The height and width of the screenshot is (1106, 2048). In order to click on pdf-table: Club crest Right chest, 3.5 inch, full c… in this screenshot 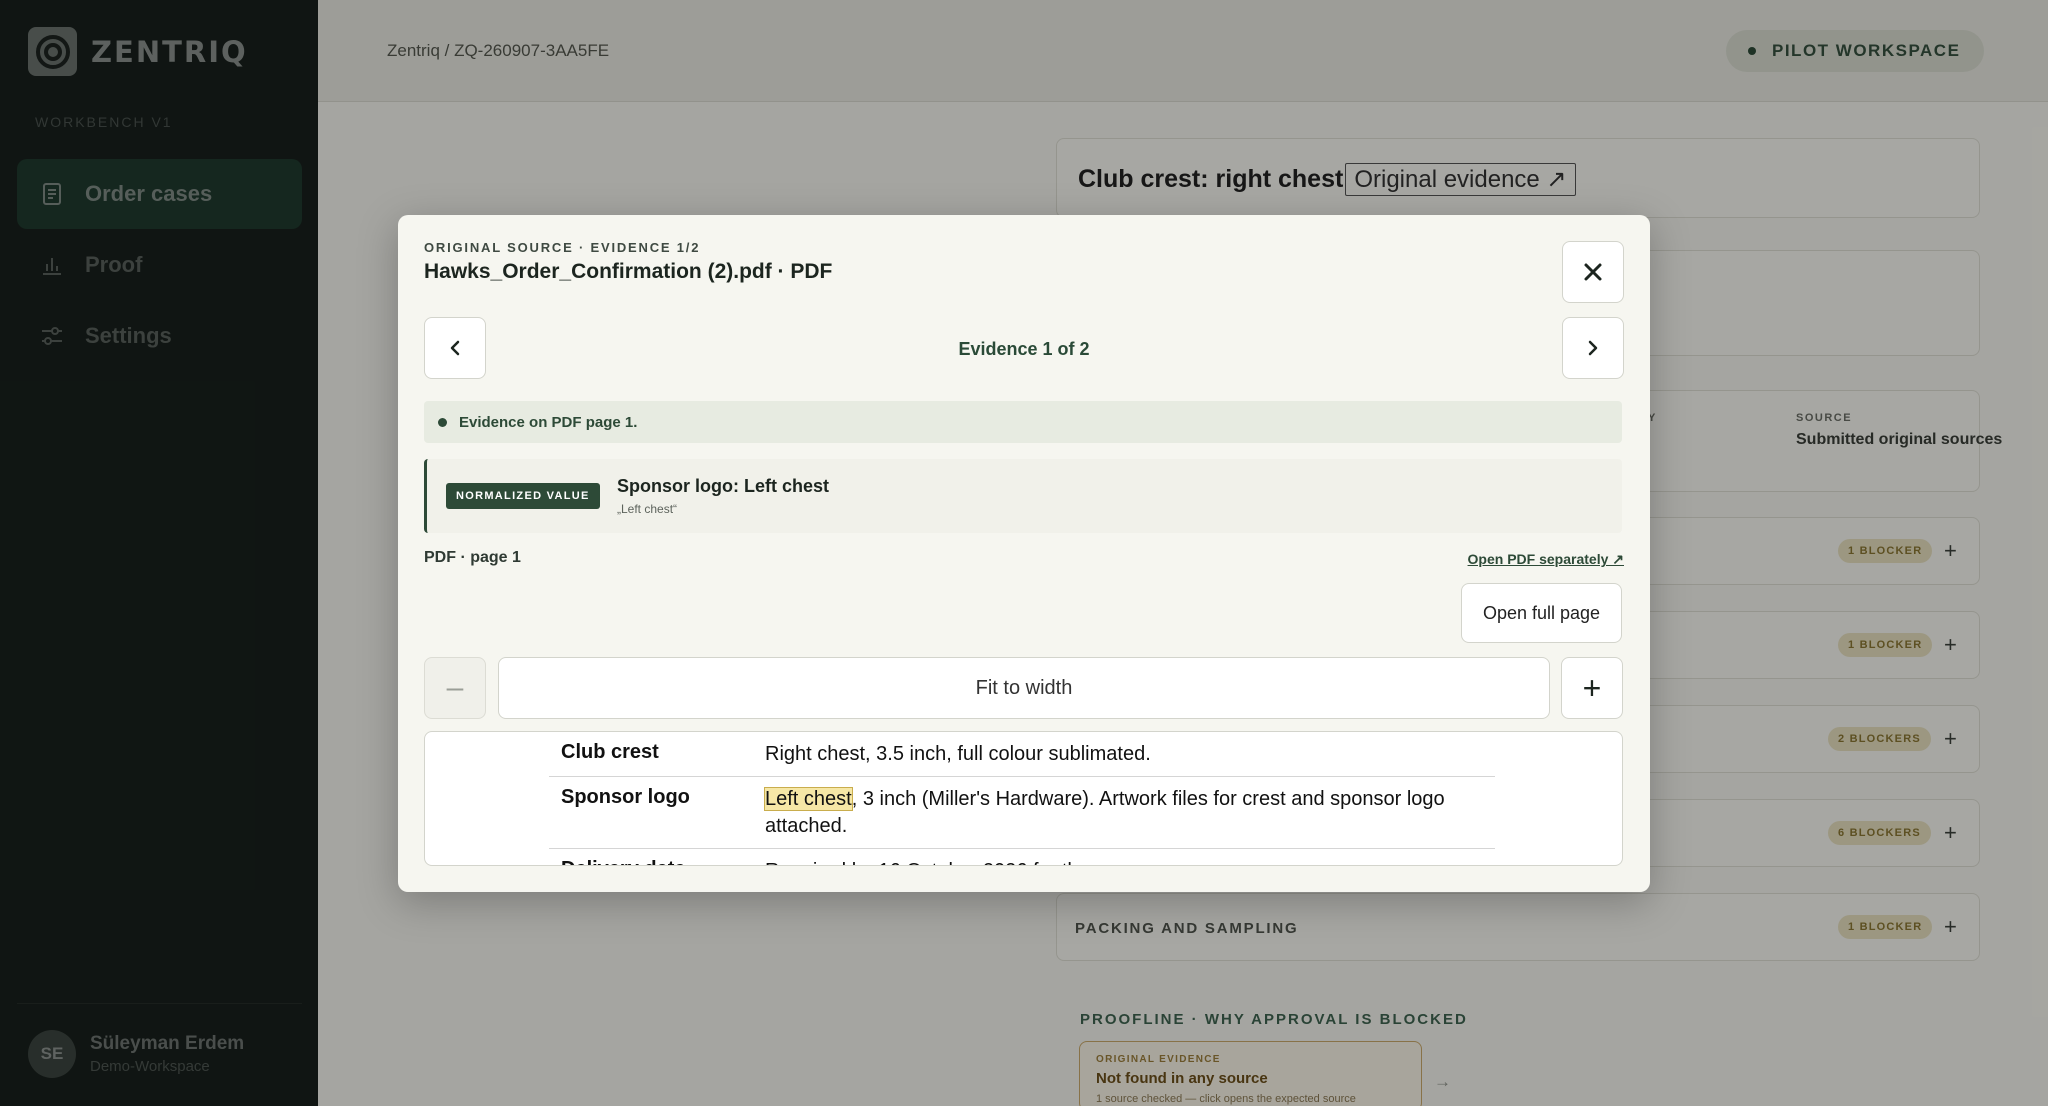, I will do `click(1022, 798)`.